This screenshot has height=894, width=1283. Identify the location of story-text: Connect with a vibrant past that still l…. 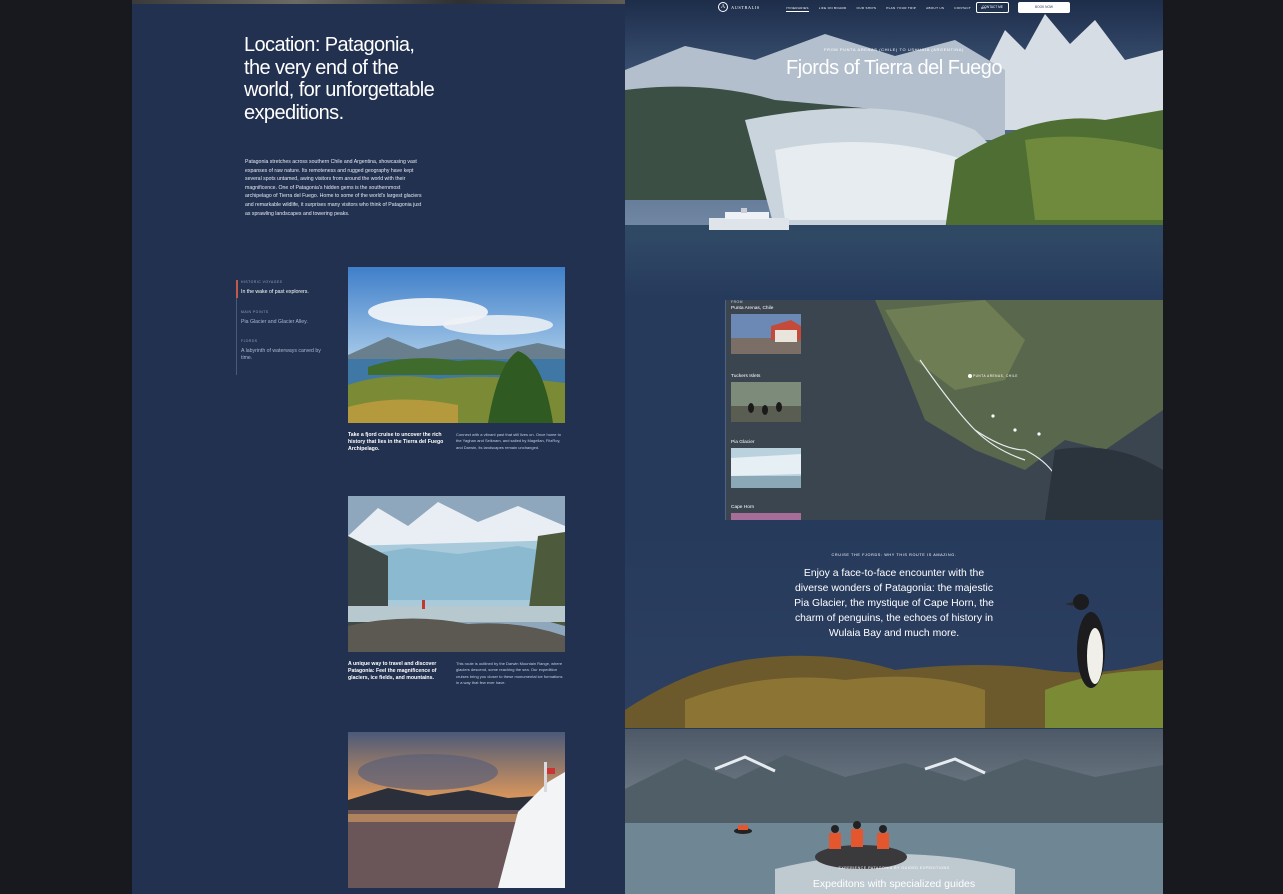
(508, 441).